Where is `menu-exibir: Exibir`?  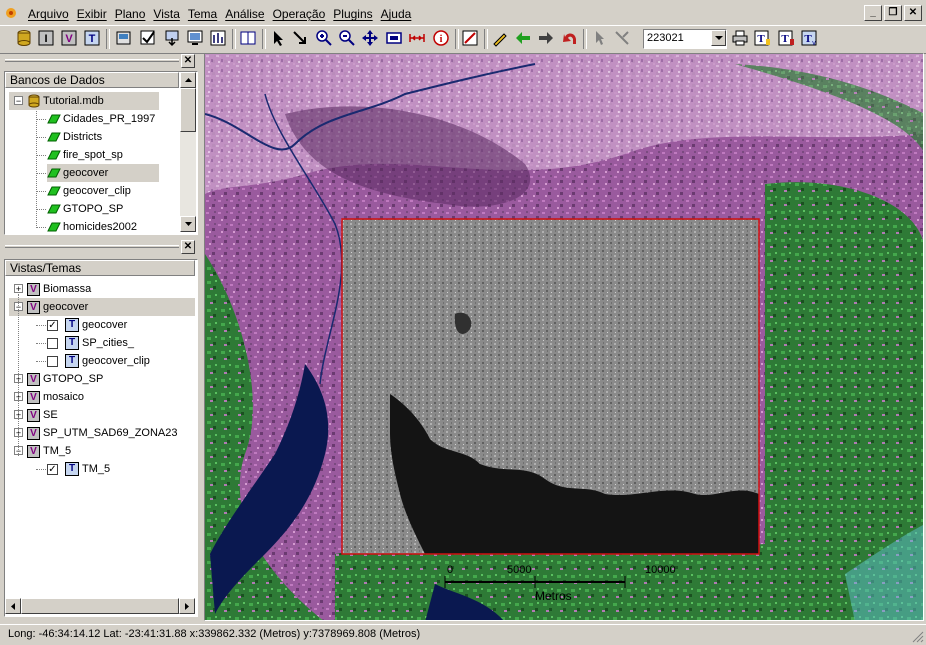 menu-exibir: Exibir is located at coordinates (92, 14).